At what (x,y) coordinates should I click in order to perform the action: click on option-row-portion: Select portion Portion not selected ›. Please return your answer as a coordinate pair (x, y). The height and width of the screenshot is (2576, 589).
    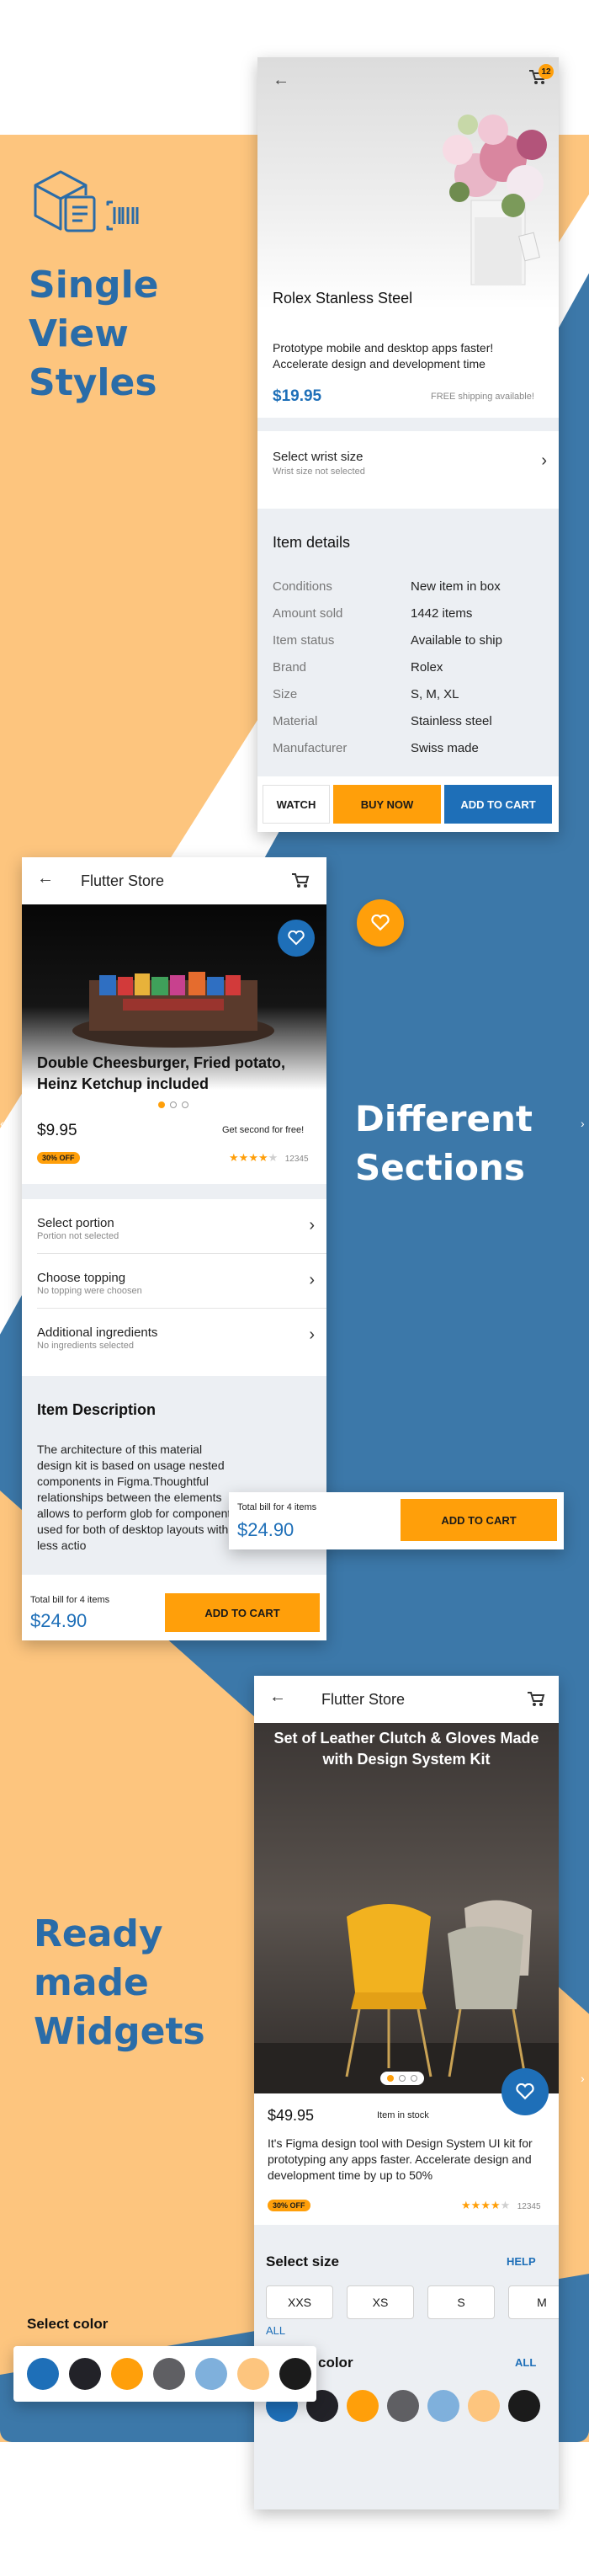
    Looking at the image, I should click on (174, 1226).